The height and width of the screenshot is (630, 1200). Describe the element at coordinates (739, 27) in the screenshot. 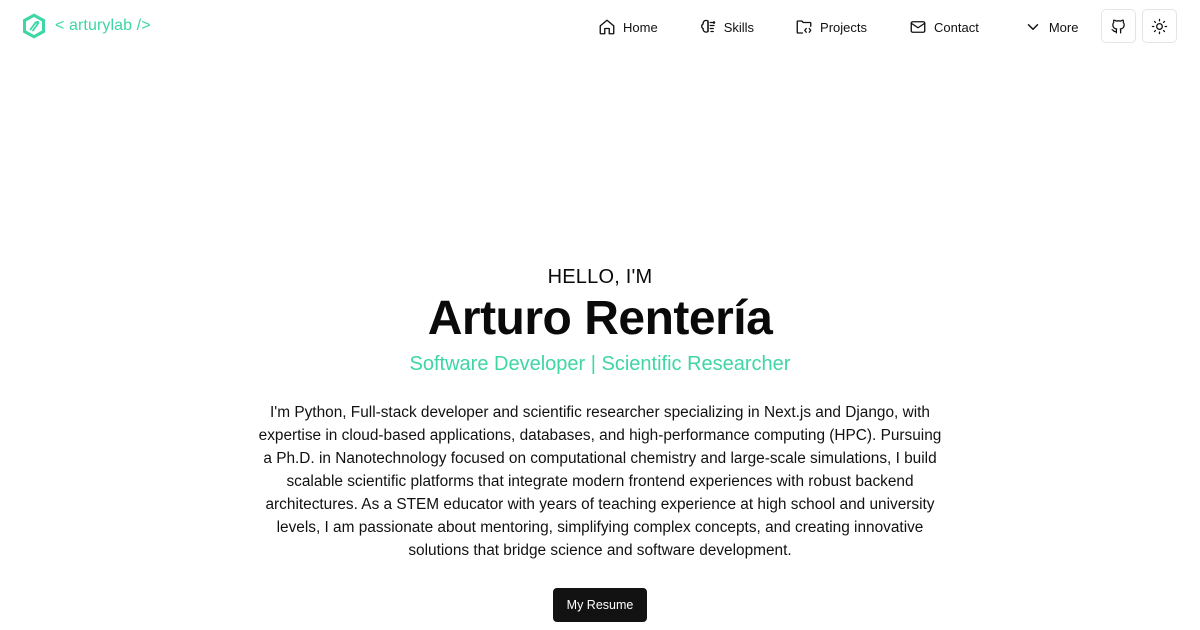

I see `nav-item-label: Skills` at that location.